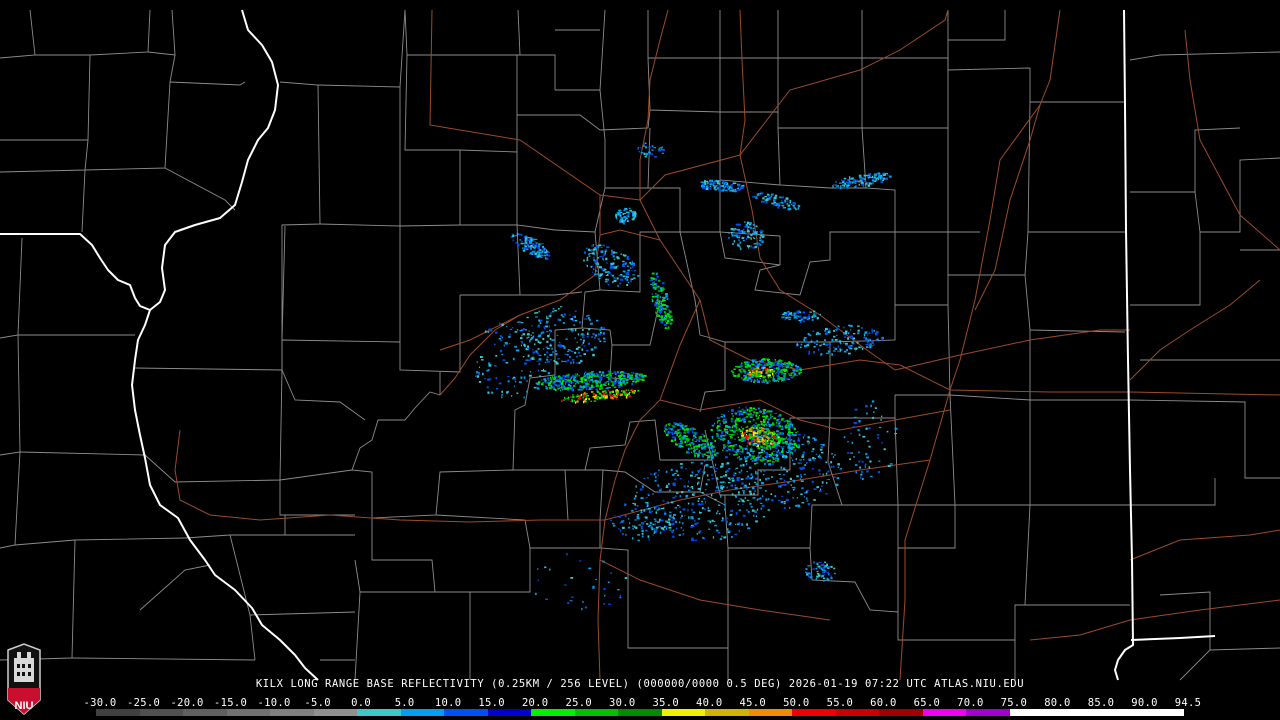 The height and width of the screenshot is (720, 1280). Describe the element at coordinates (1144, 703) in the screenshot. I see `scale-label: 90.0` at that location.